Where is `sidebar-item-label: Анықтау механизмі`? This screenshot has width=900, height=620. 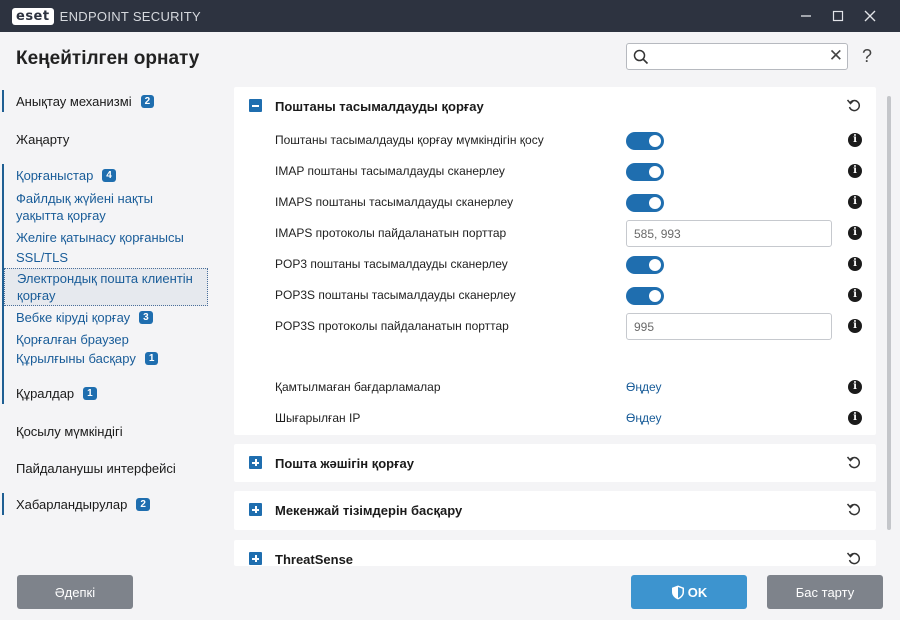
sidebar-item-label: Анықтау механизмі is located at coordinates (74, 101).